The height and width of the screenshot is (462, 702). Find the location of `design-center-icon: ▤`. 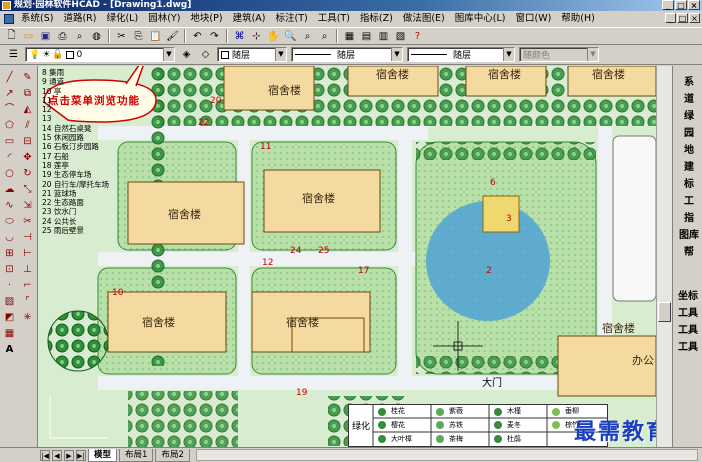

design-center-icon: ▤ is located at coordinates (366, 36).